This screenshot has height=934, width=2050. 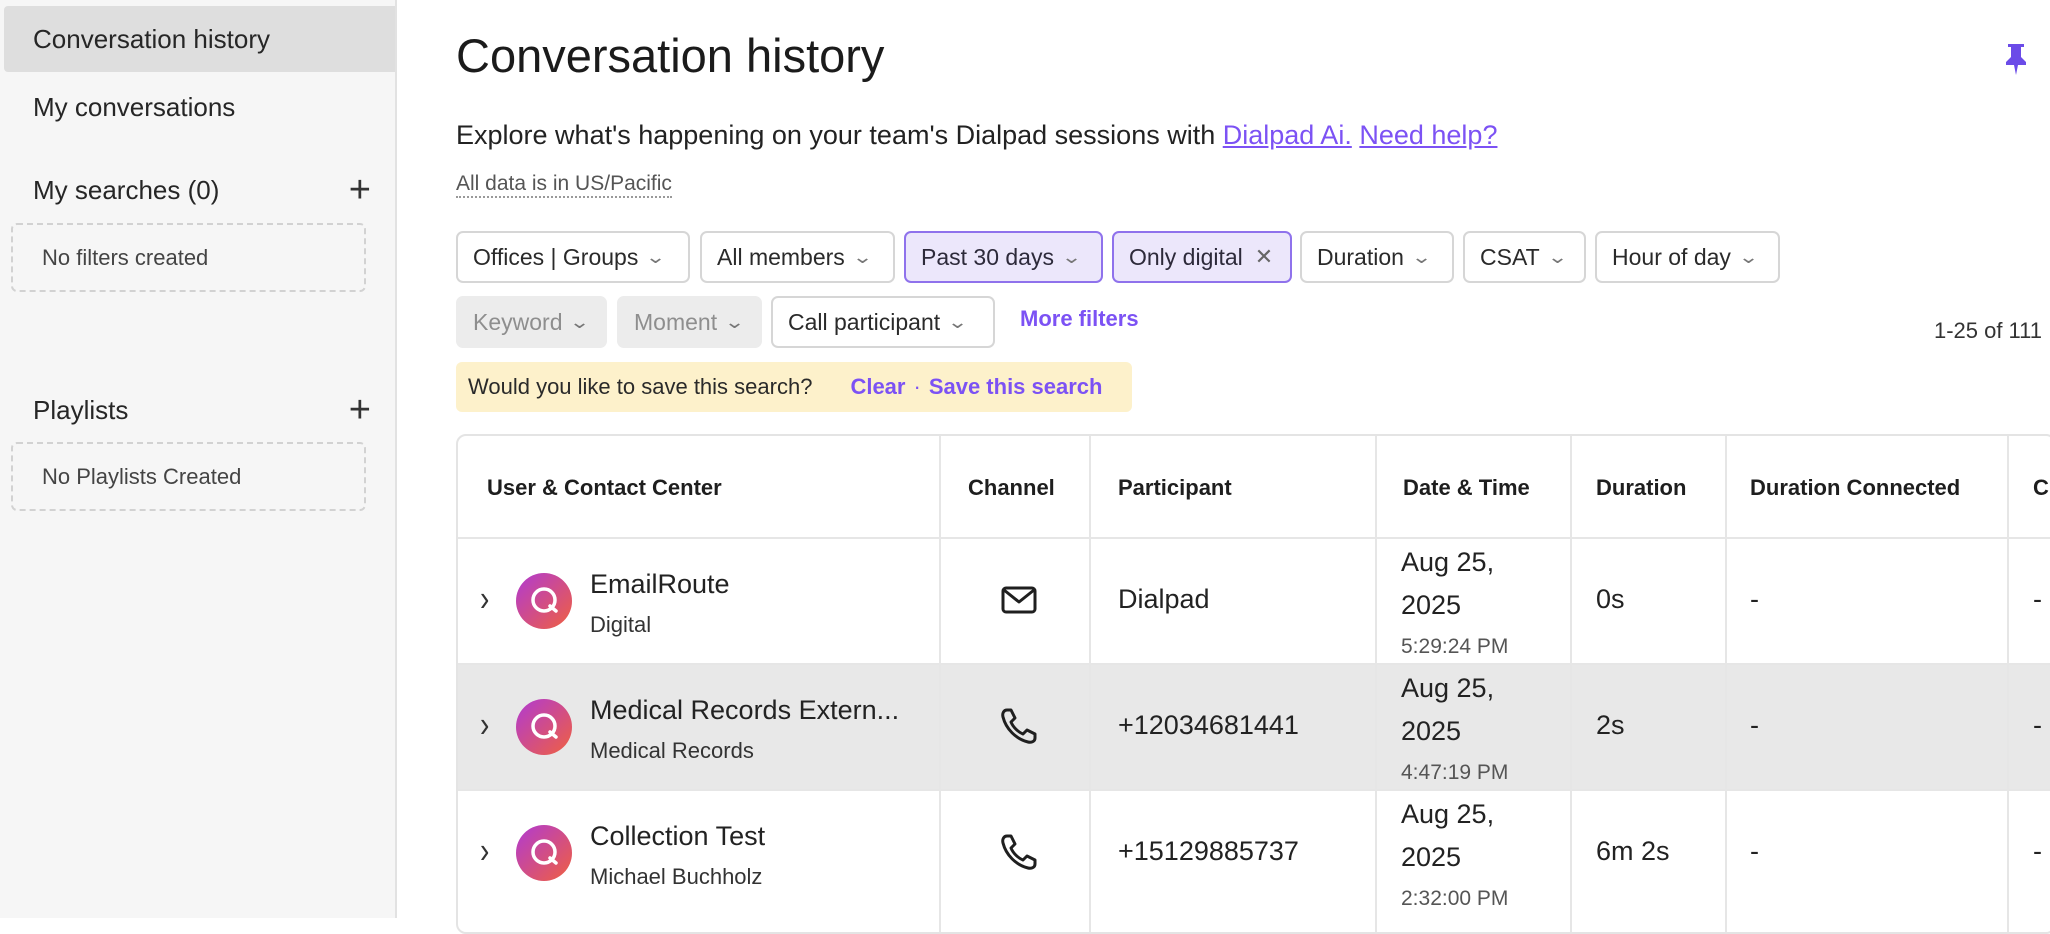 What do you see at coordinates (987, 256) in the screenshot?
I see `filter-label: Past 30 days` at bounding box center [987, 256].